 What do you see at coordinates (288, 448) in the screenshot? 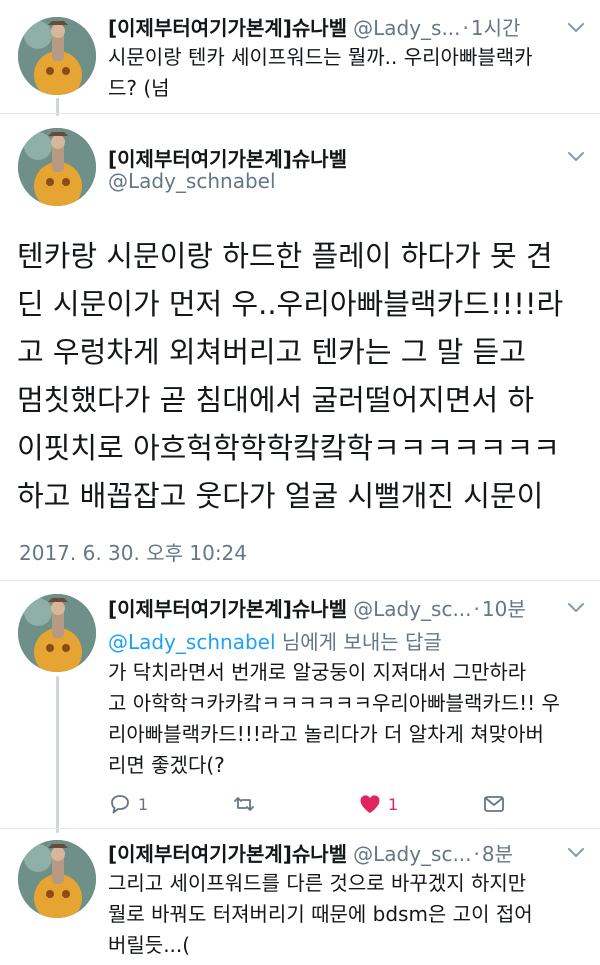
I see `tweet-text-line: 이핏치로 아흐헉학학학캌캌학ㅋㅋㅋㅋㅋㅋㅋ` at bounding box center [288, 448].